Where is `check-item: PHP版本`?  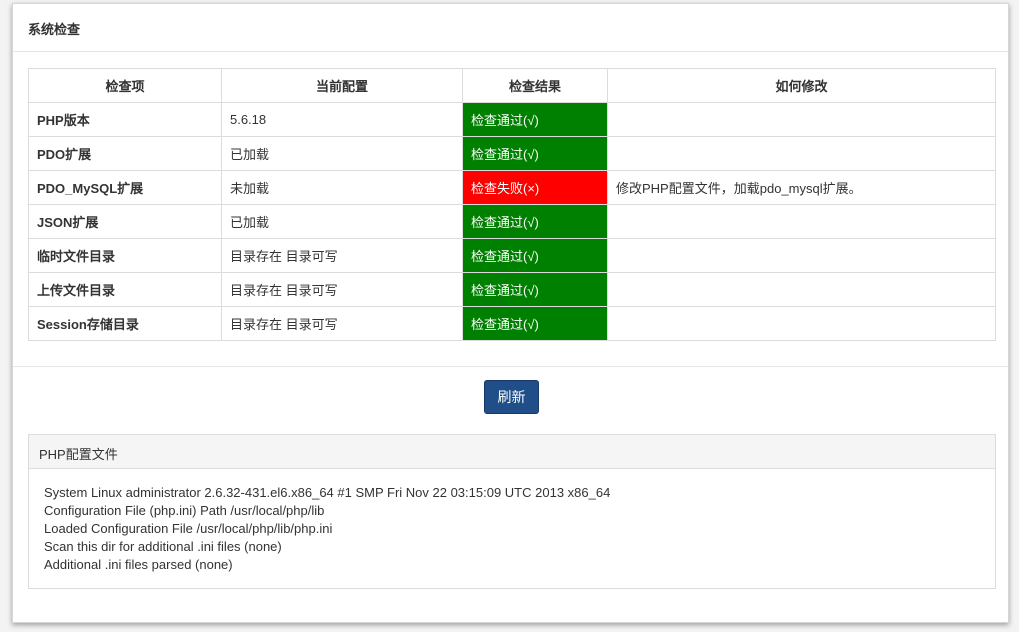
check-item: PHP版本 is located at coordinates (125, 119).